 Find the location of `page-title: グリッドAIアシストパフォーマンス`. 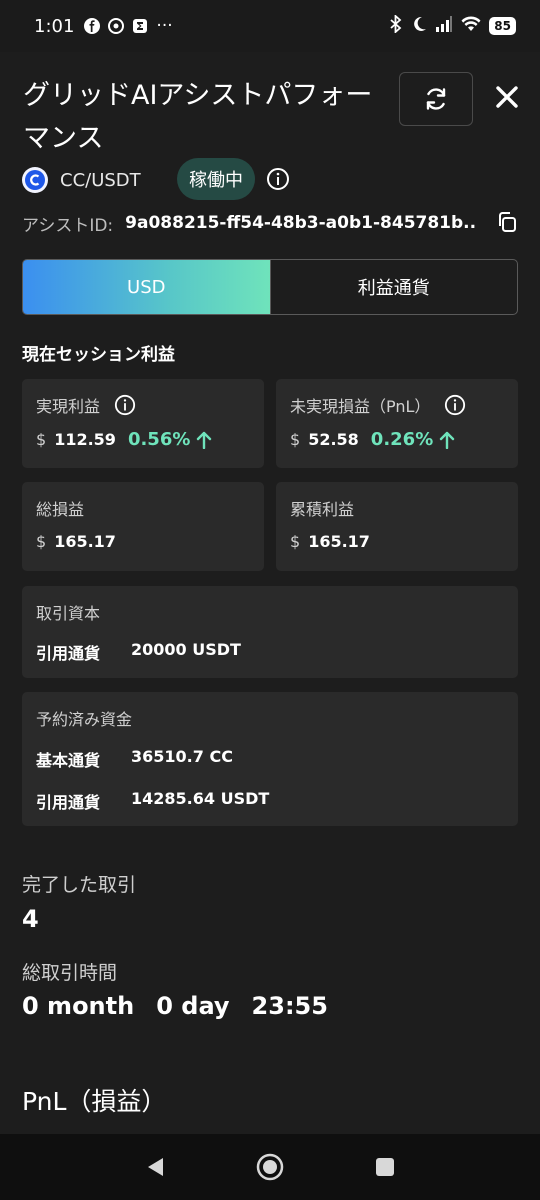

page-title: グリッドAIアシストパフォーマンス is located at coordinates (198, 117).